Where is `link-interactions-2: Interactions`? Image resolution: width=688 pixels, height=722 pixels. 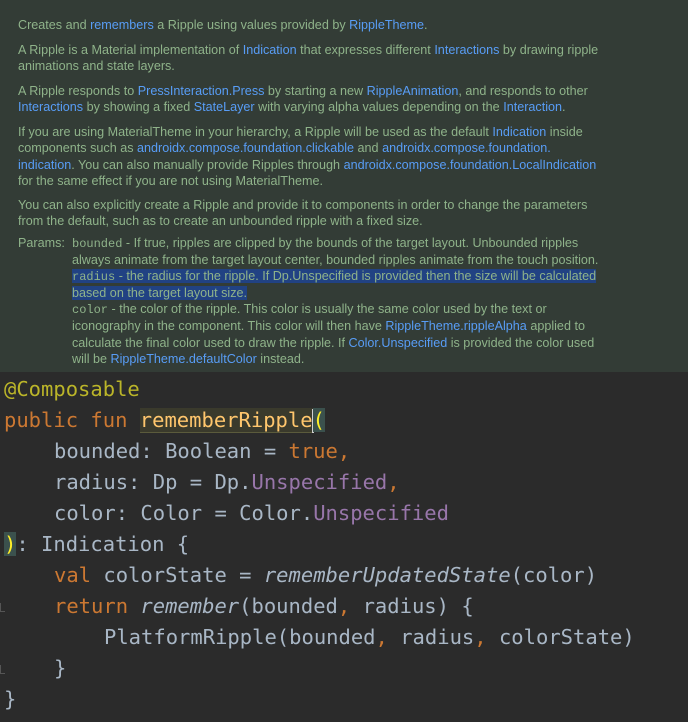
link-interactions-2: Interactions is located at coordinates (50, 107).